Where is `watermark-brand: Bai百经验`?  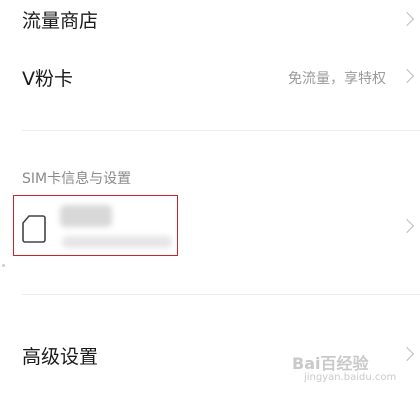
watermark-brand: Bai百经验 is located at coordinates (330, 363).